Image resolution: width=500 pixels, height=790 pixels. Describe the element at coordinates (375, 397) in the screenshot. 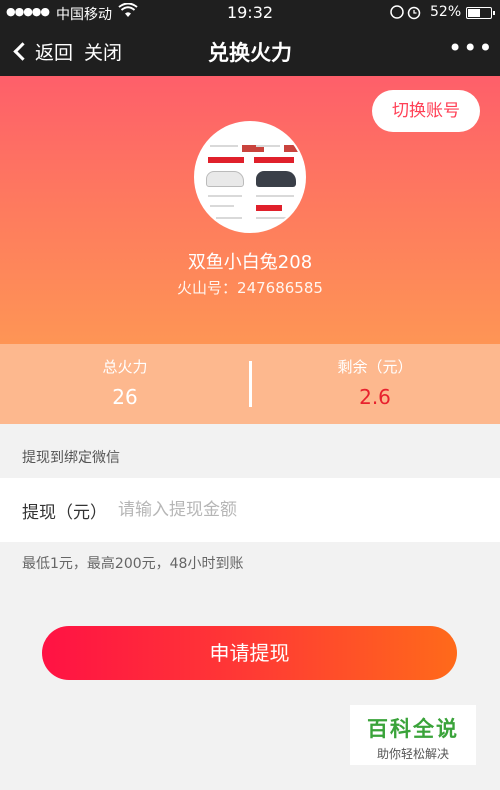

I see `remaining-value: 2.6` at that location.